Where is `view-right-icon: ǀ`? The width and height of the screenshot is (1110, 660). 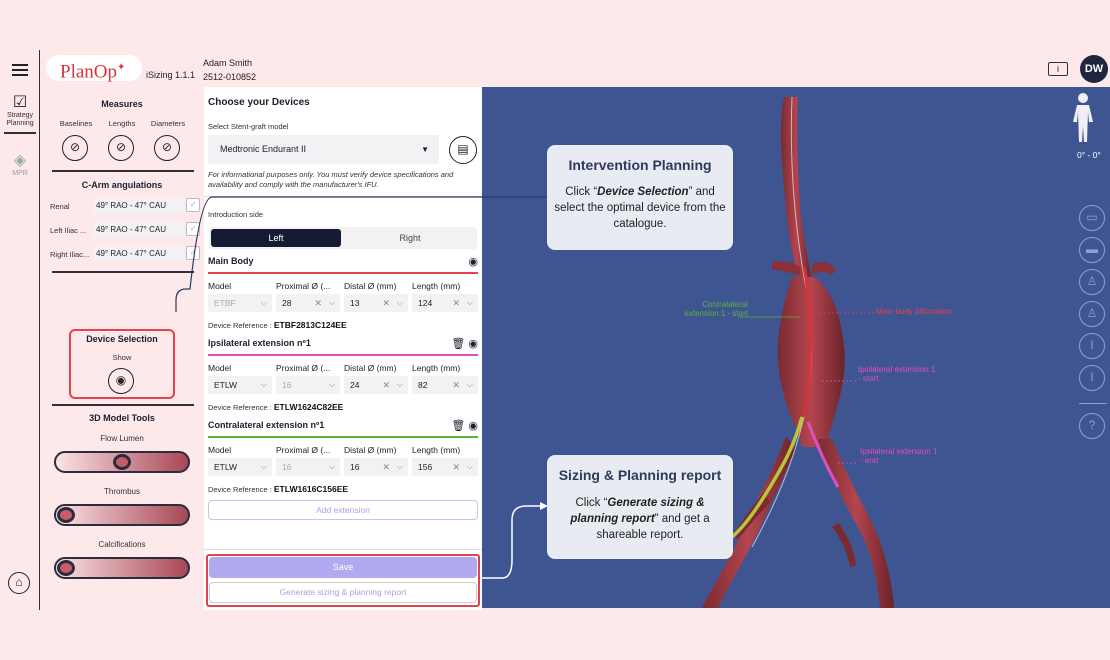 view-right-icon: ǀ is located at coordinates (1092, 378).